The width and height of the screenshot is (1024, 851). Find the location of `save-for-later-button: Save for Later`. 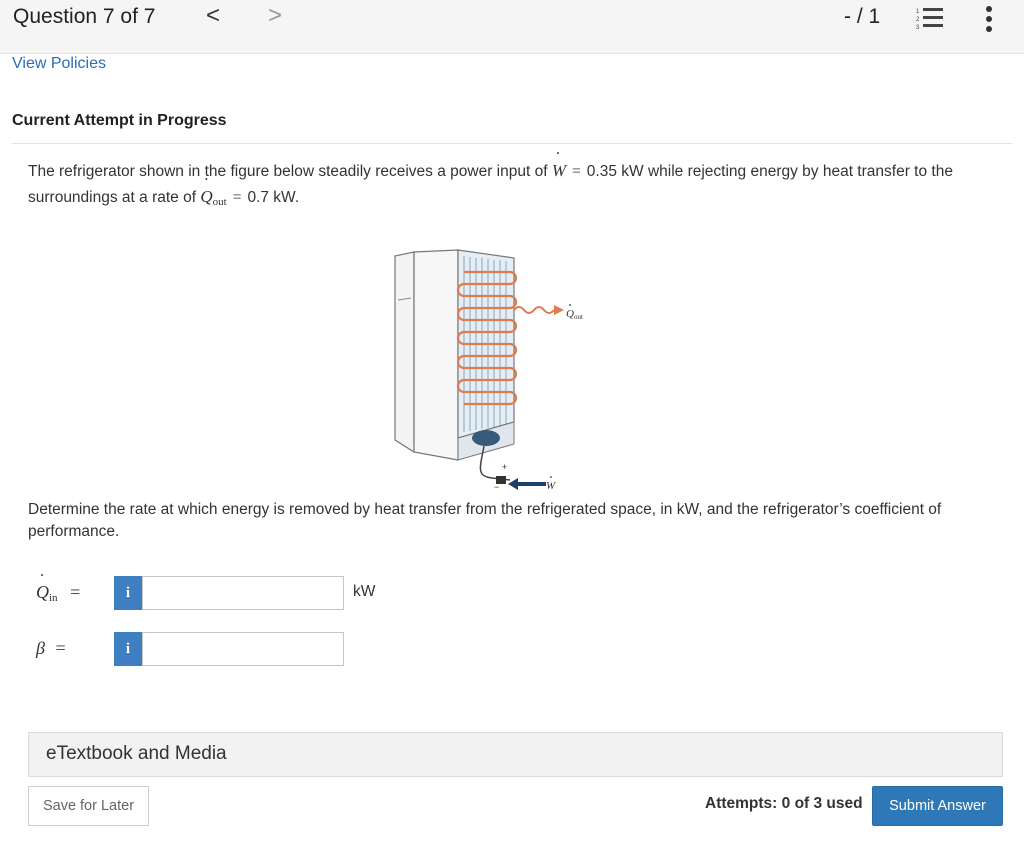

save-for-later-button: Save for Later is located at coordinates (88, 806).